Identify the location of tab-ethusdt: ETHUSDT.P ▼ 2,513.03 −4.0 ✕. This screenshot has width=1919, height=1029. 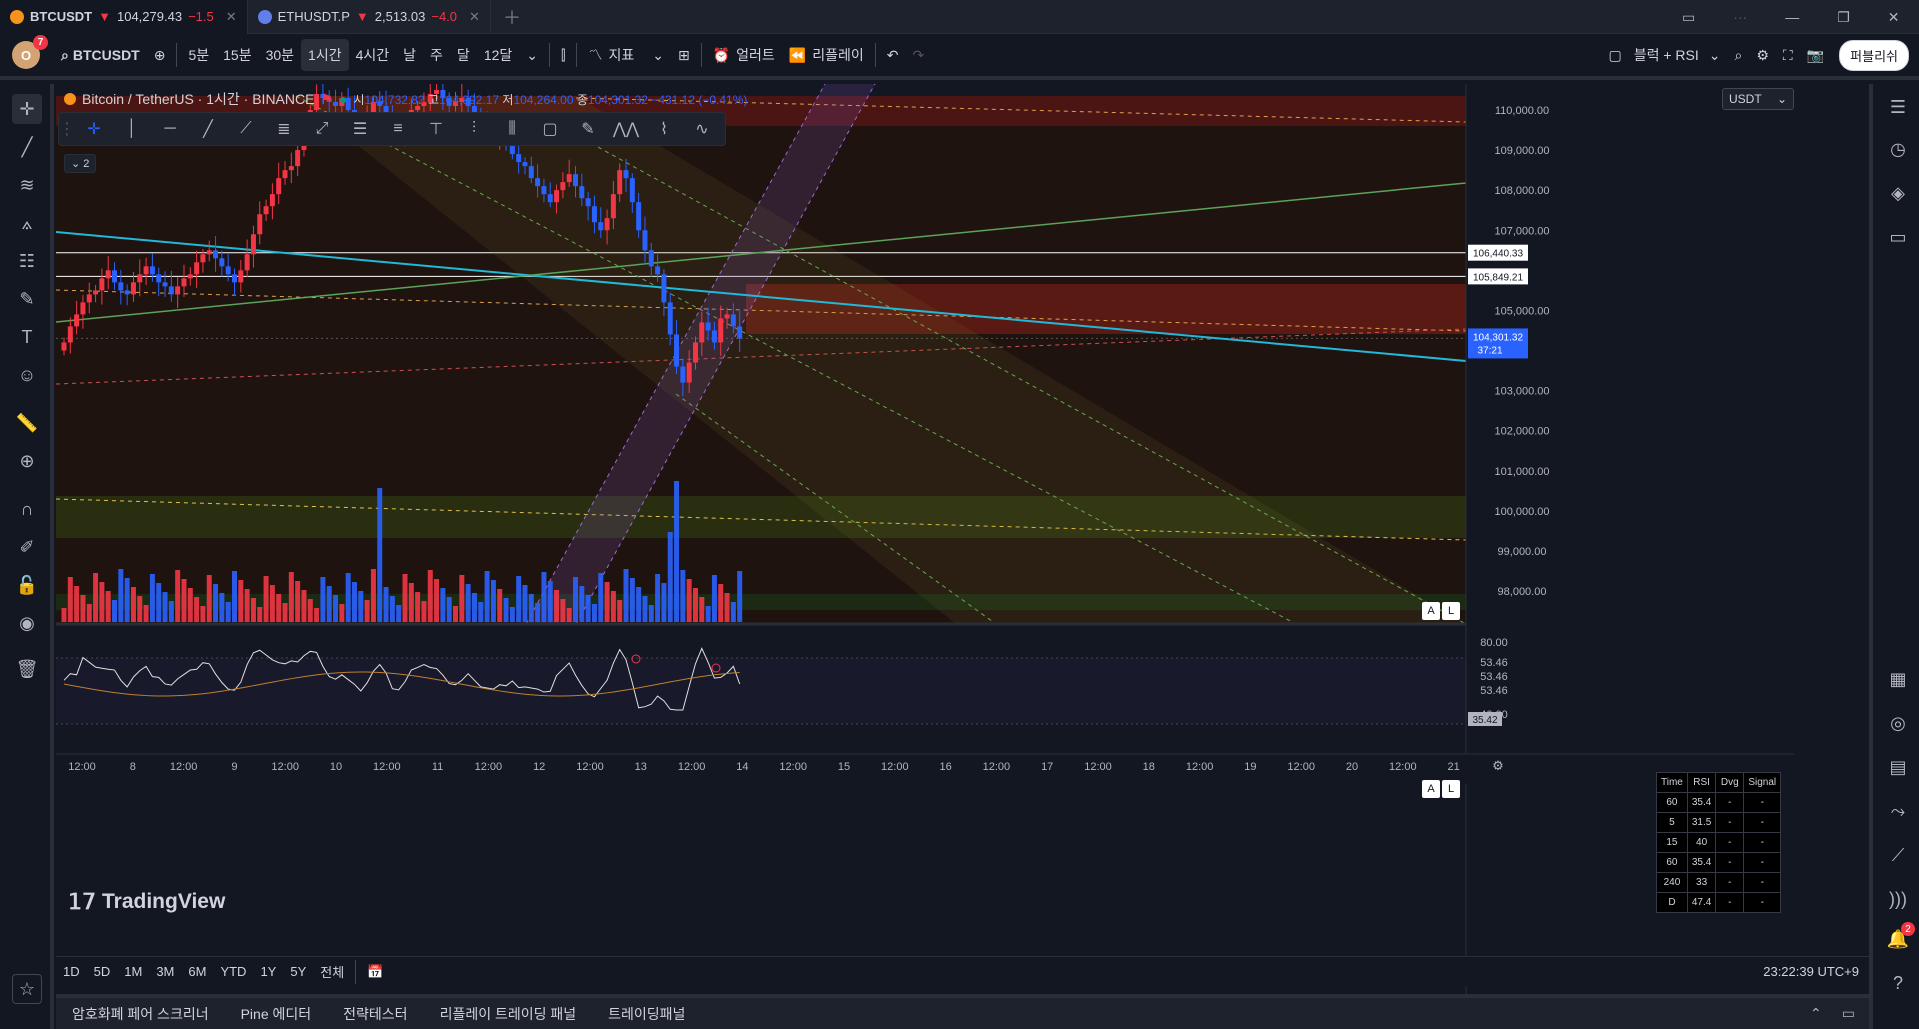
(369, 17).